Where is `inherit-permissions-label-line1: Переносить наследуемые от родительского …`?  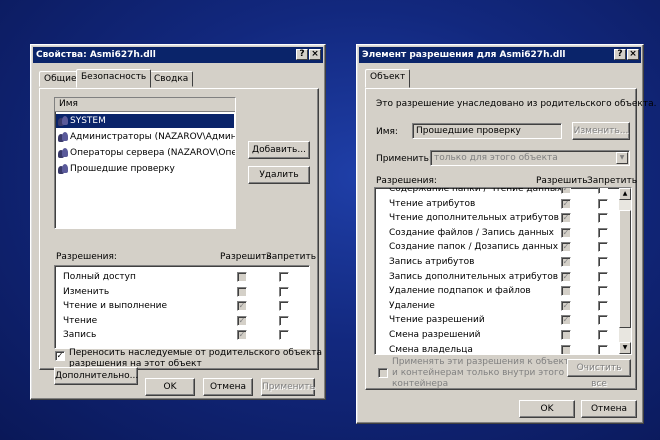
inherit-permissions-label-line1: Переносить наследуемые от родительского … is located at coordinates (196, 353).